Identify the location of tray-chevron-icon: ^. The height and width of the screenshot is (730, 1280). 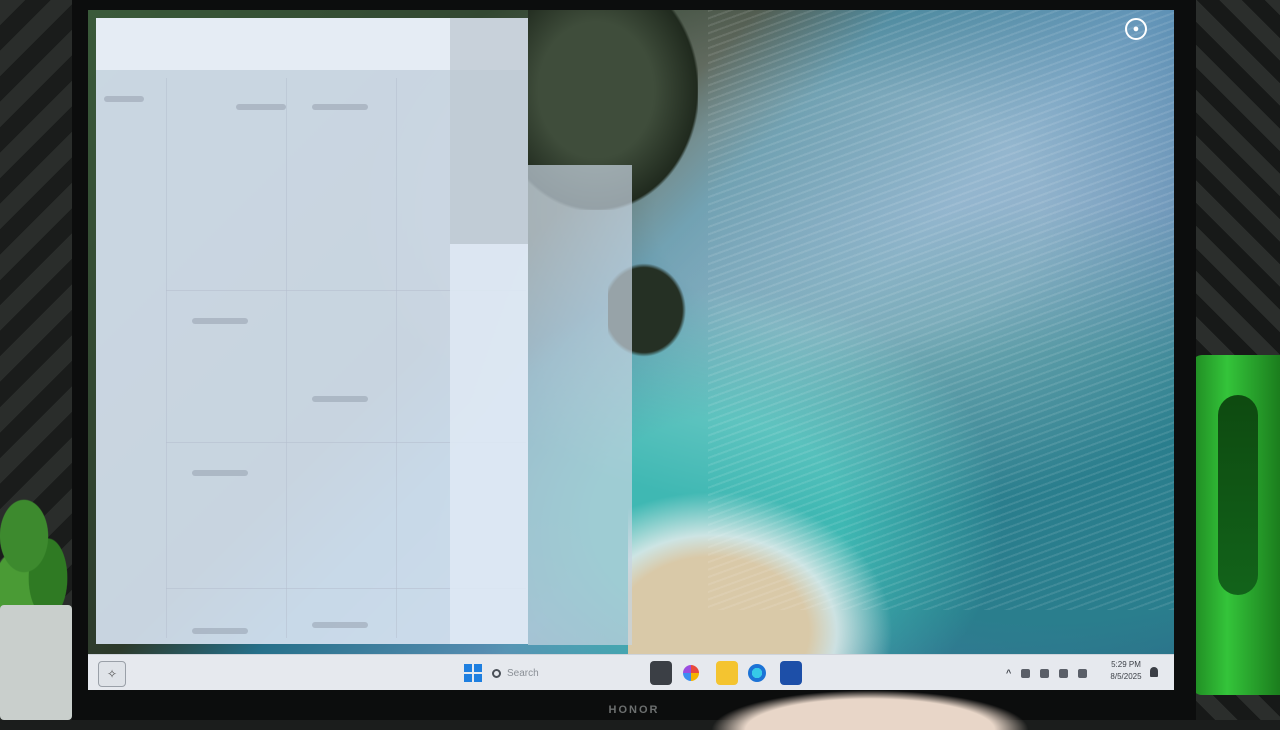
(1008, 673).